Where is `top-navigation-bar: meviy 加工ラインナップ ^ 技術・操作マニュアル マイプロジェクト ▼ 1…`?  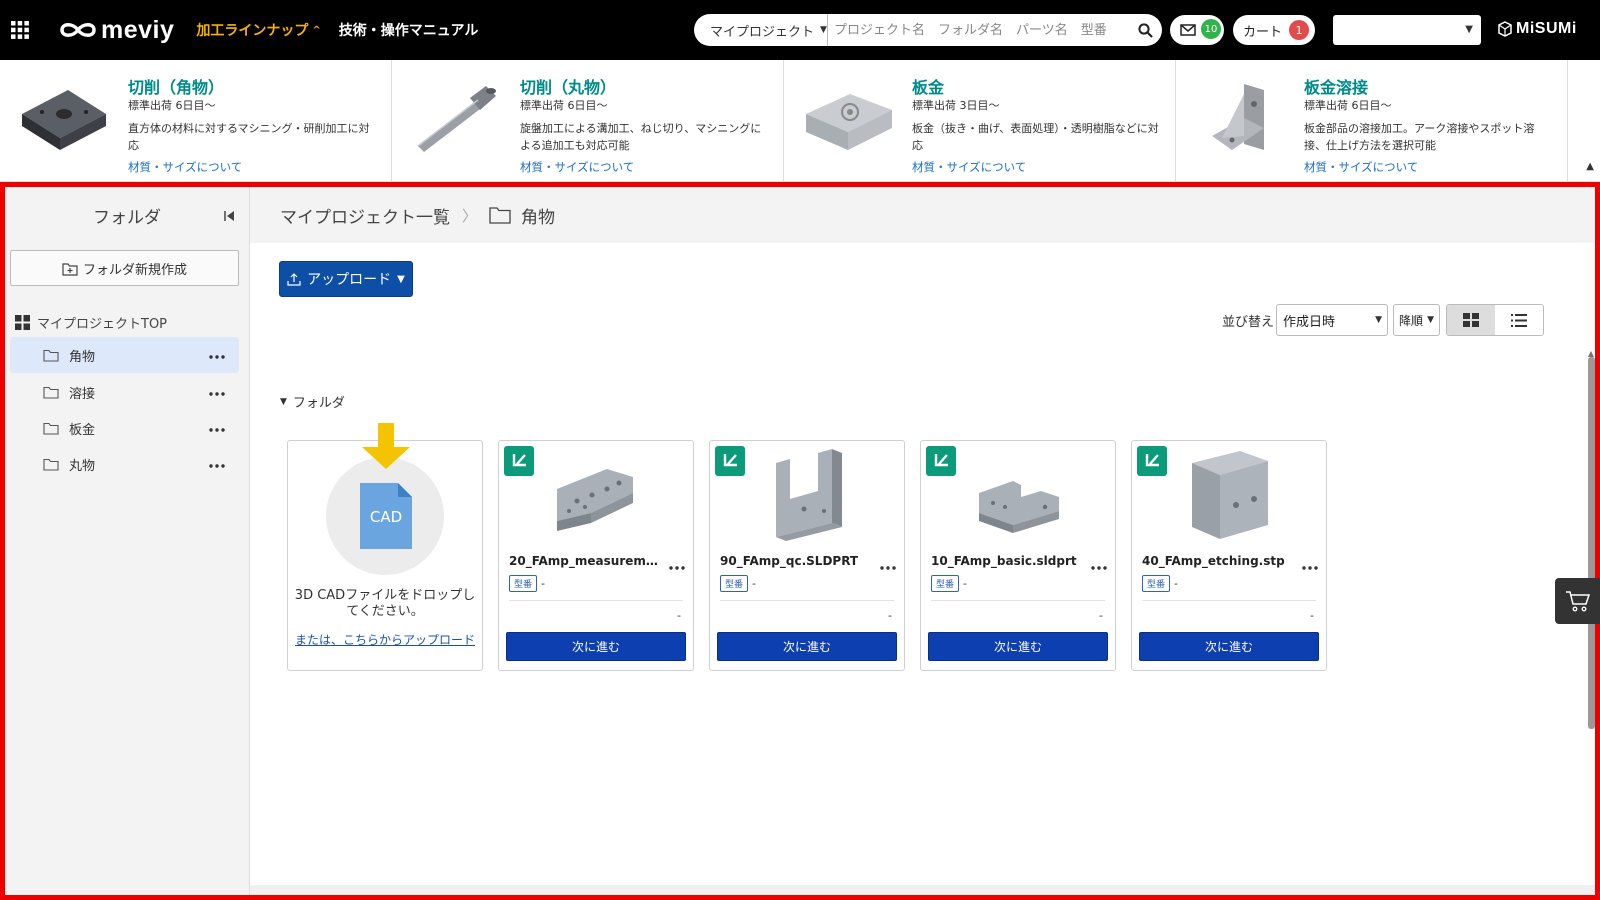
top-navigation-bar: meviy 加工ラインナップ ^ 技術・操作マニュアル マイプロジェクト ▼ 1… is located at coordinates (800, 30).